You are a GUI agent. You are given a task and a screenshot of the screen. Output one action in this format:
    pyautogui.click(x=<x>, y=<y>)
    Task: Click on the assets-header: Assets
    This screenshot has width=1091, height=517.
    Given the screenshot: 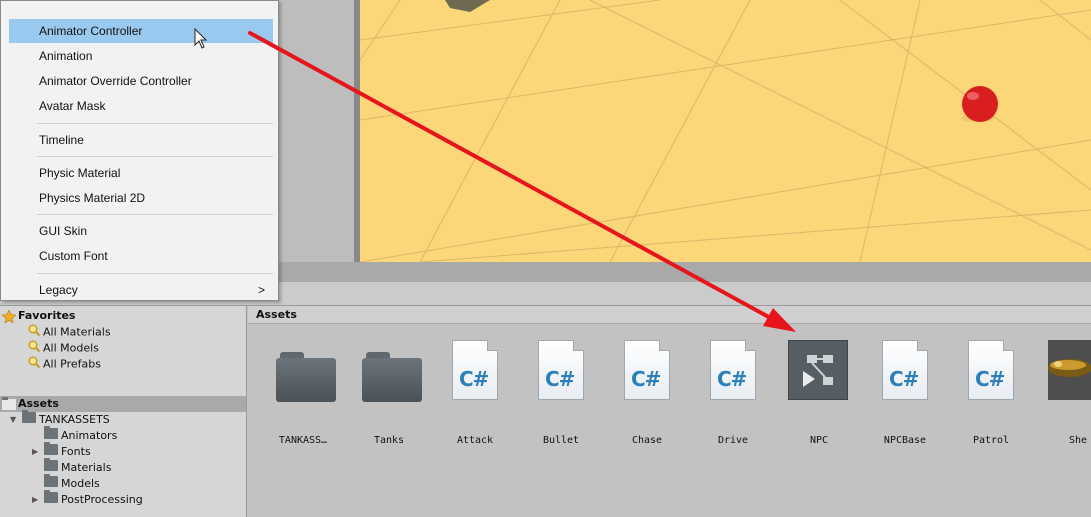 What is the action you would take?
    pyautogui.click(x=123, y=404)
    